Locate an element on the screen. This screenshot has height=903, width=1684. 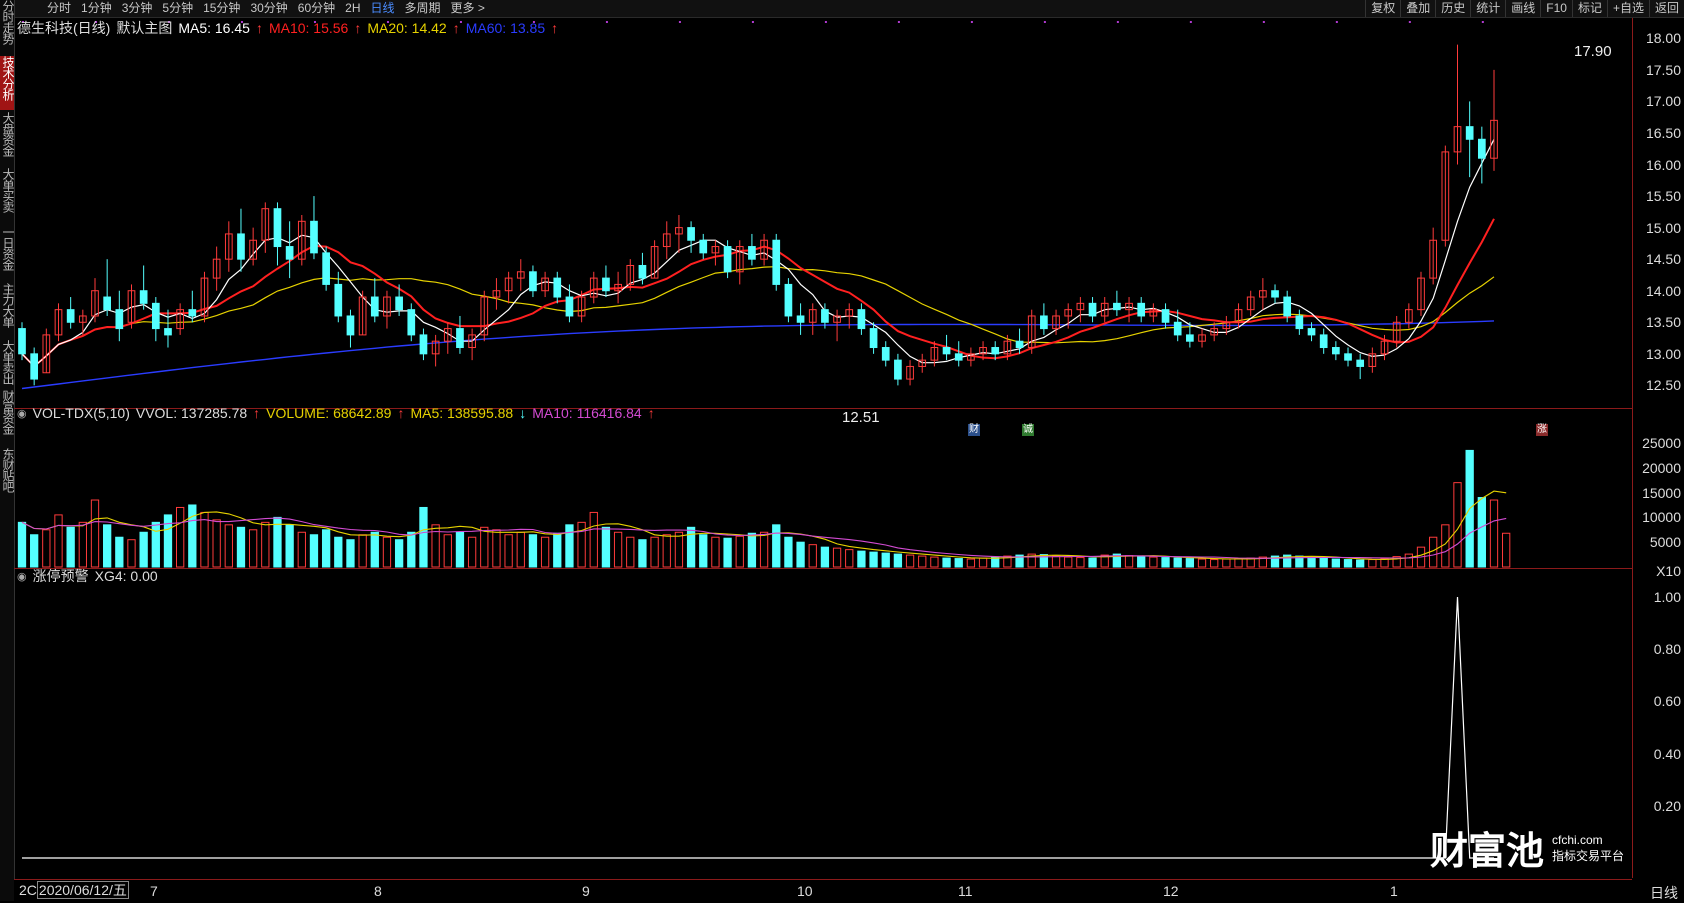
sidebar-item: 分时走势 is located at coordinates (7, 27).